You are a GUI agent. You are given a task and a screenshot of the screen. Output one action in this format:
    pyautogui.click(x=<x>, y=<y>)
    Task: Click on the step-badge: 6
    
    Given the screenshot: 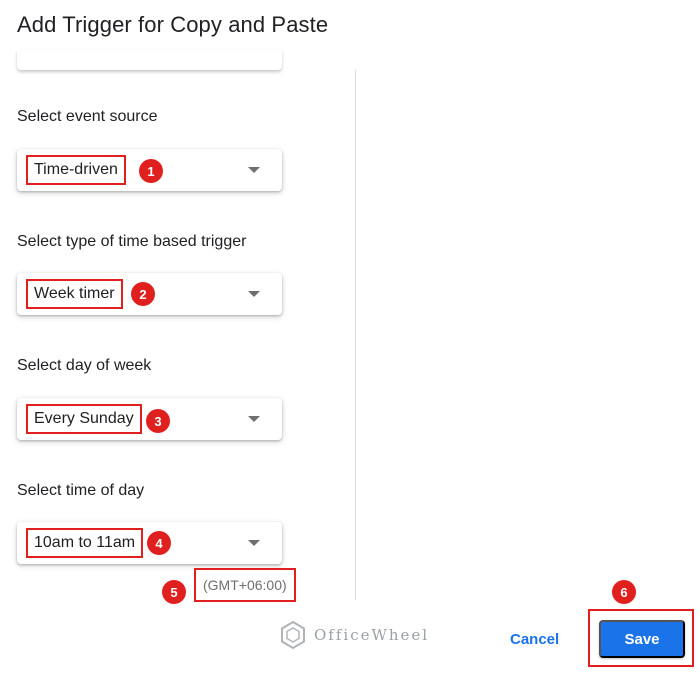 What is the action you would take?
    pyautogui.click(x=624, y=592)
    